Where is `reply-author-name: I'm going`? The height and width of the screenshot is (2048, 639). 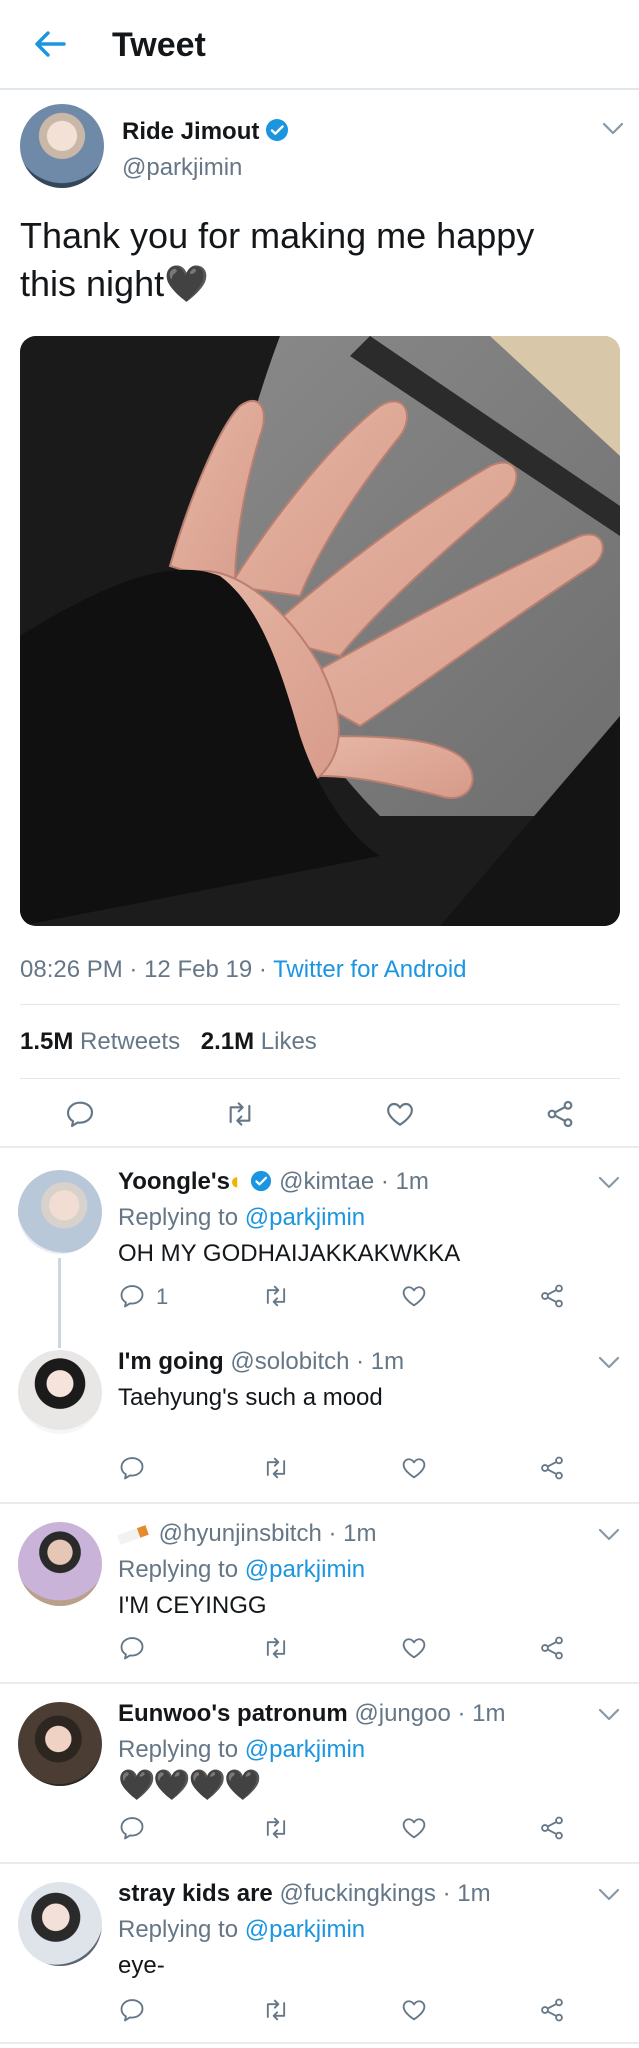
reply-author-name: I'm going is located at coordinates (171, 1361).